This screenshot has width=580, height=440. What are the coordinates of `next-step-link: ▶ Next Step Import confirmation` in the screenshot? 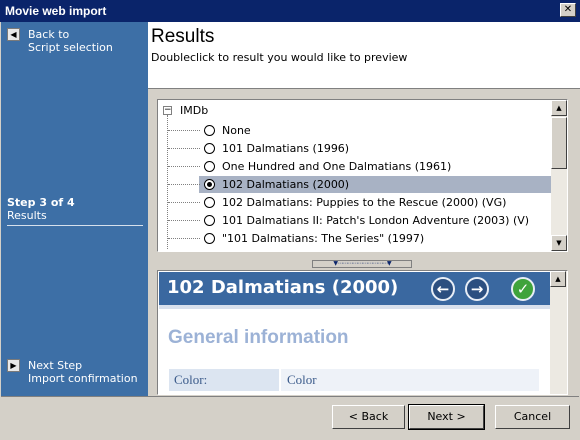 It's located at (72, 372).